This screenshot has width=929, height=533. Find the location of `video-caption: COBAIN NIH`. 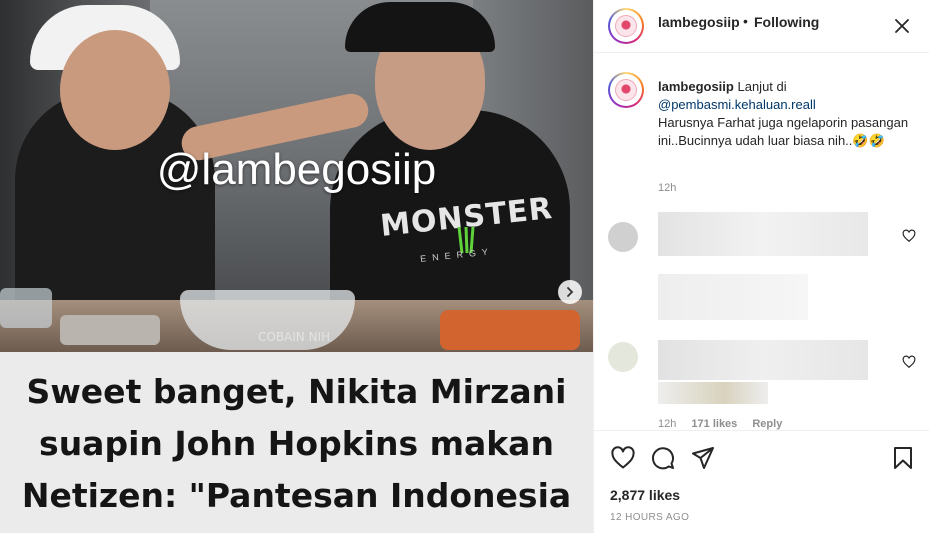

video-caption: COBAIN NIH is located at coordinates (294, 337).